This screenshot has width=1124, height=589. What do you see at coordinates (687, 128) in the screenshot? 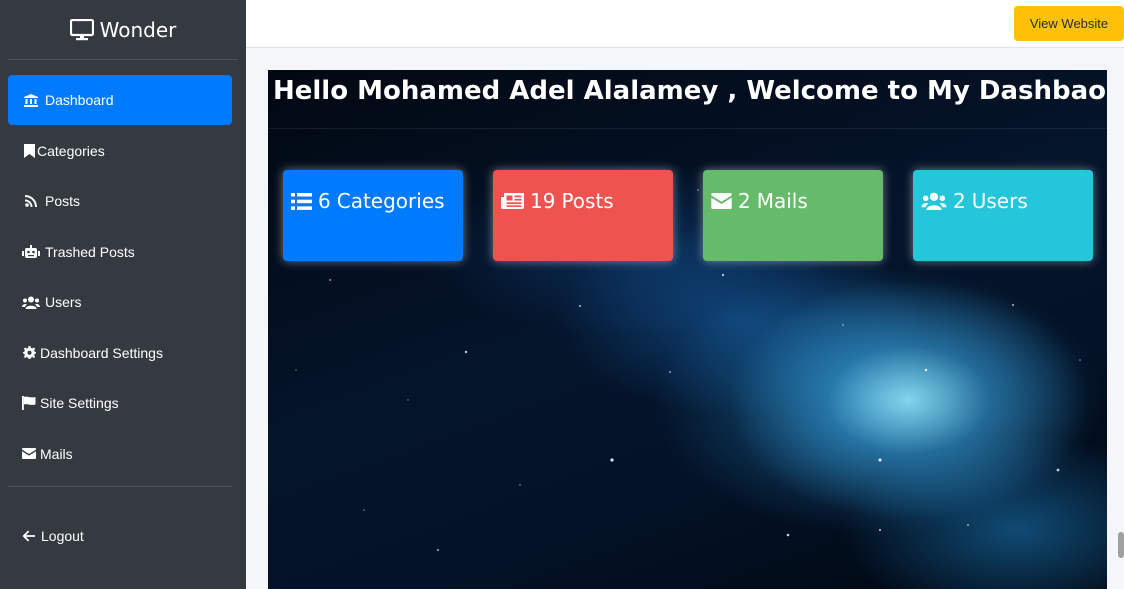
I see `content-divider` at bounding box center [687, 128].